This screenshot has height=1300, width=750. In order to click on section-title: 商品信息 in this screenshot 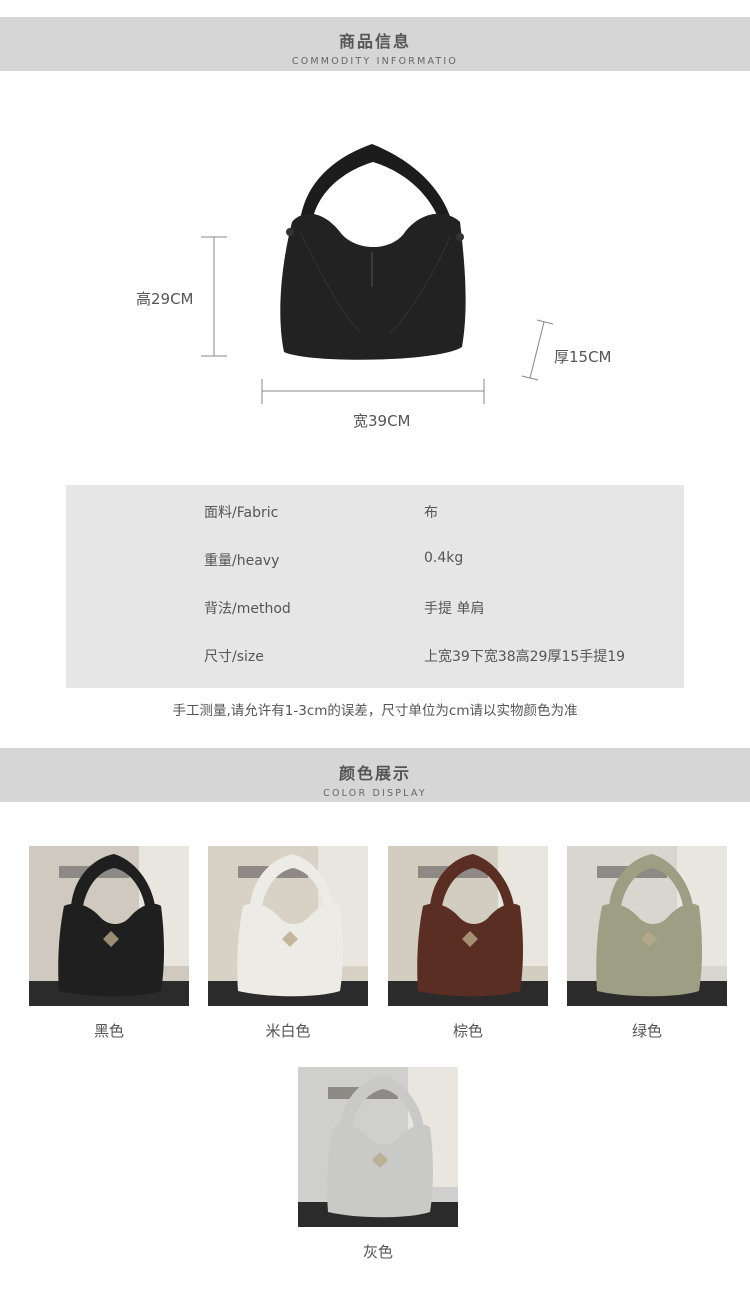, I will do `click(374, 41)`.